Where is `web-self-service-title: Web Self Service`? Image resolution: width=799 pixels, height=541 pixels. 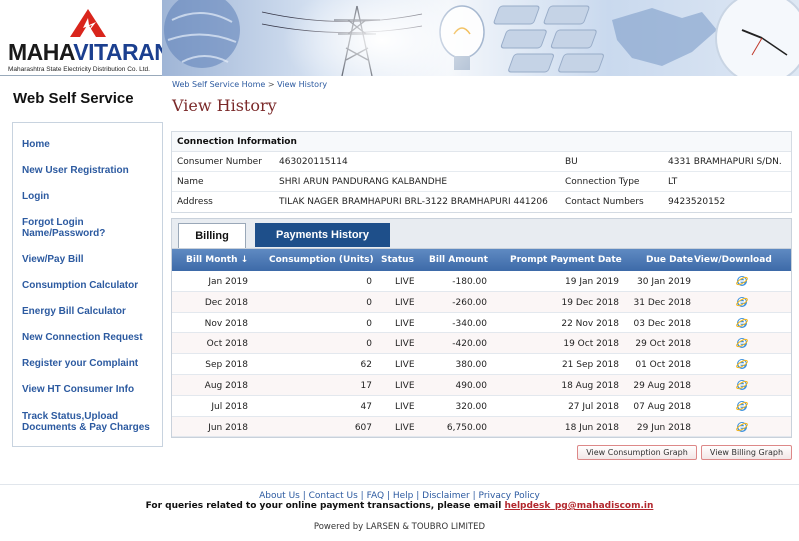
web-self-service-title: Web Self Service is located at coordinates (73, 98).